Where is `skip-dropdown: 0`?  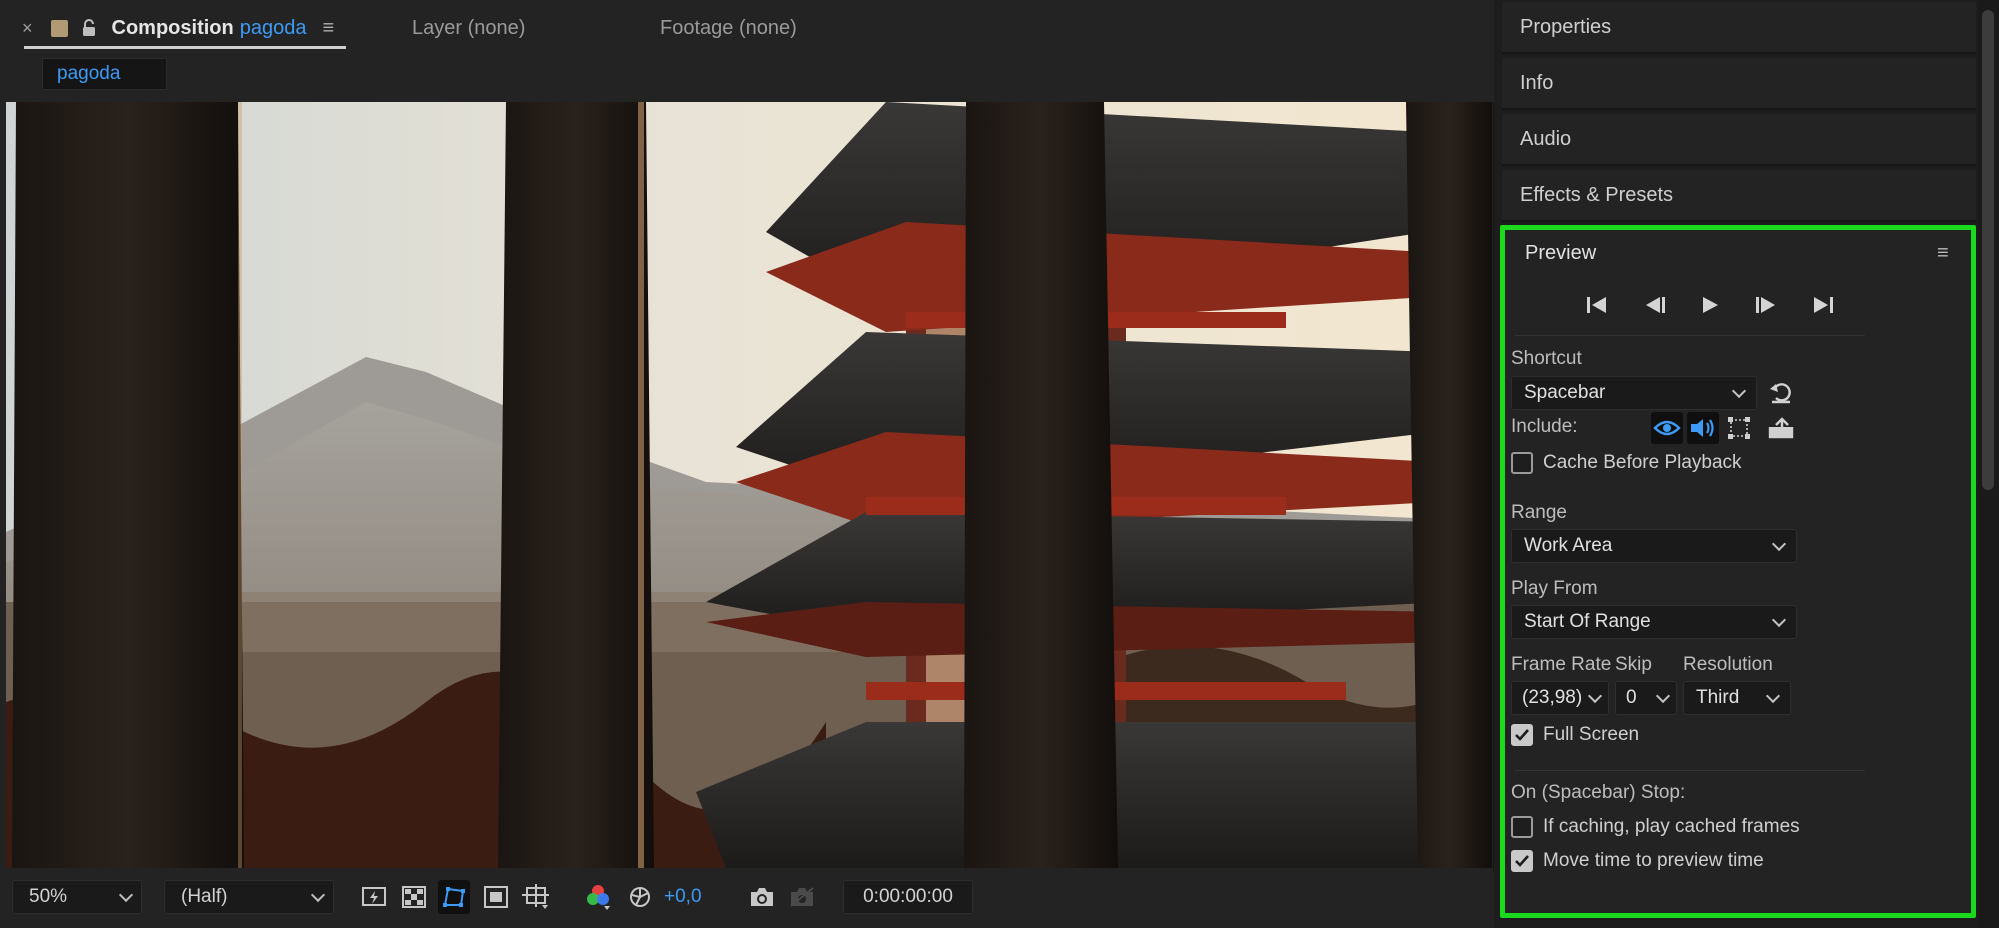 skip-dropdown: 0 is located at coordinates (1646, 698).